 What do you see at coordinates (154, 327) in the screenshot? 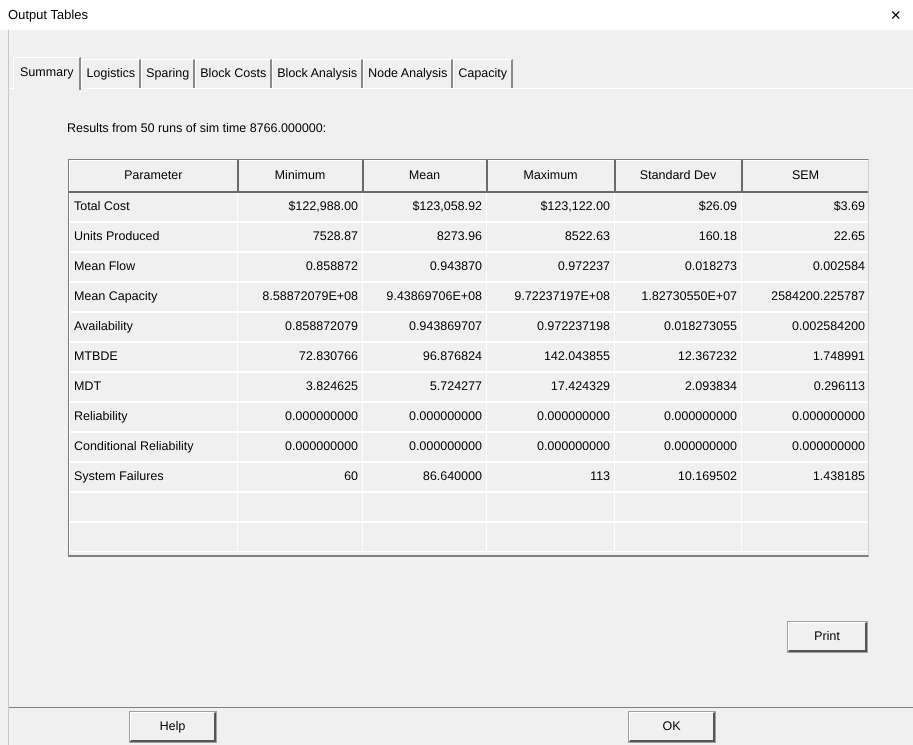
I see `row-label: Availability` at bounding box center [154, 327].